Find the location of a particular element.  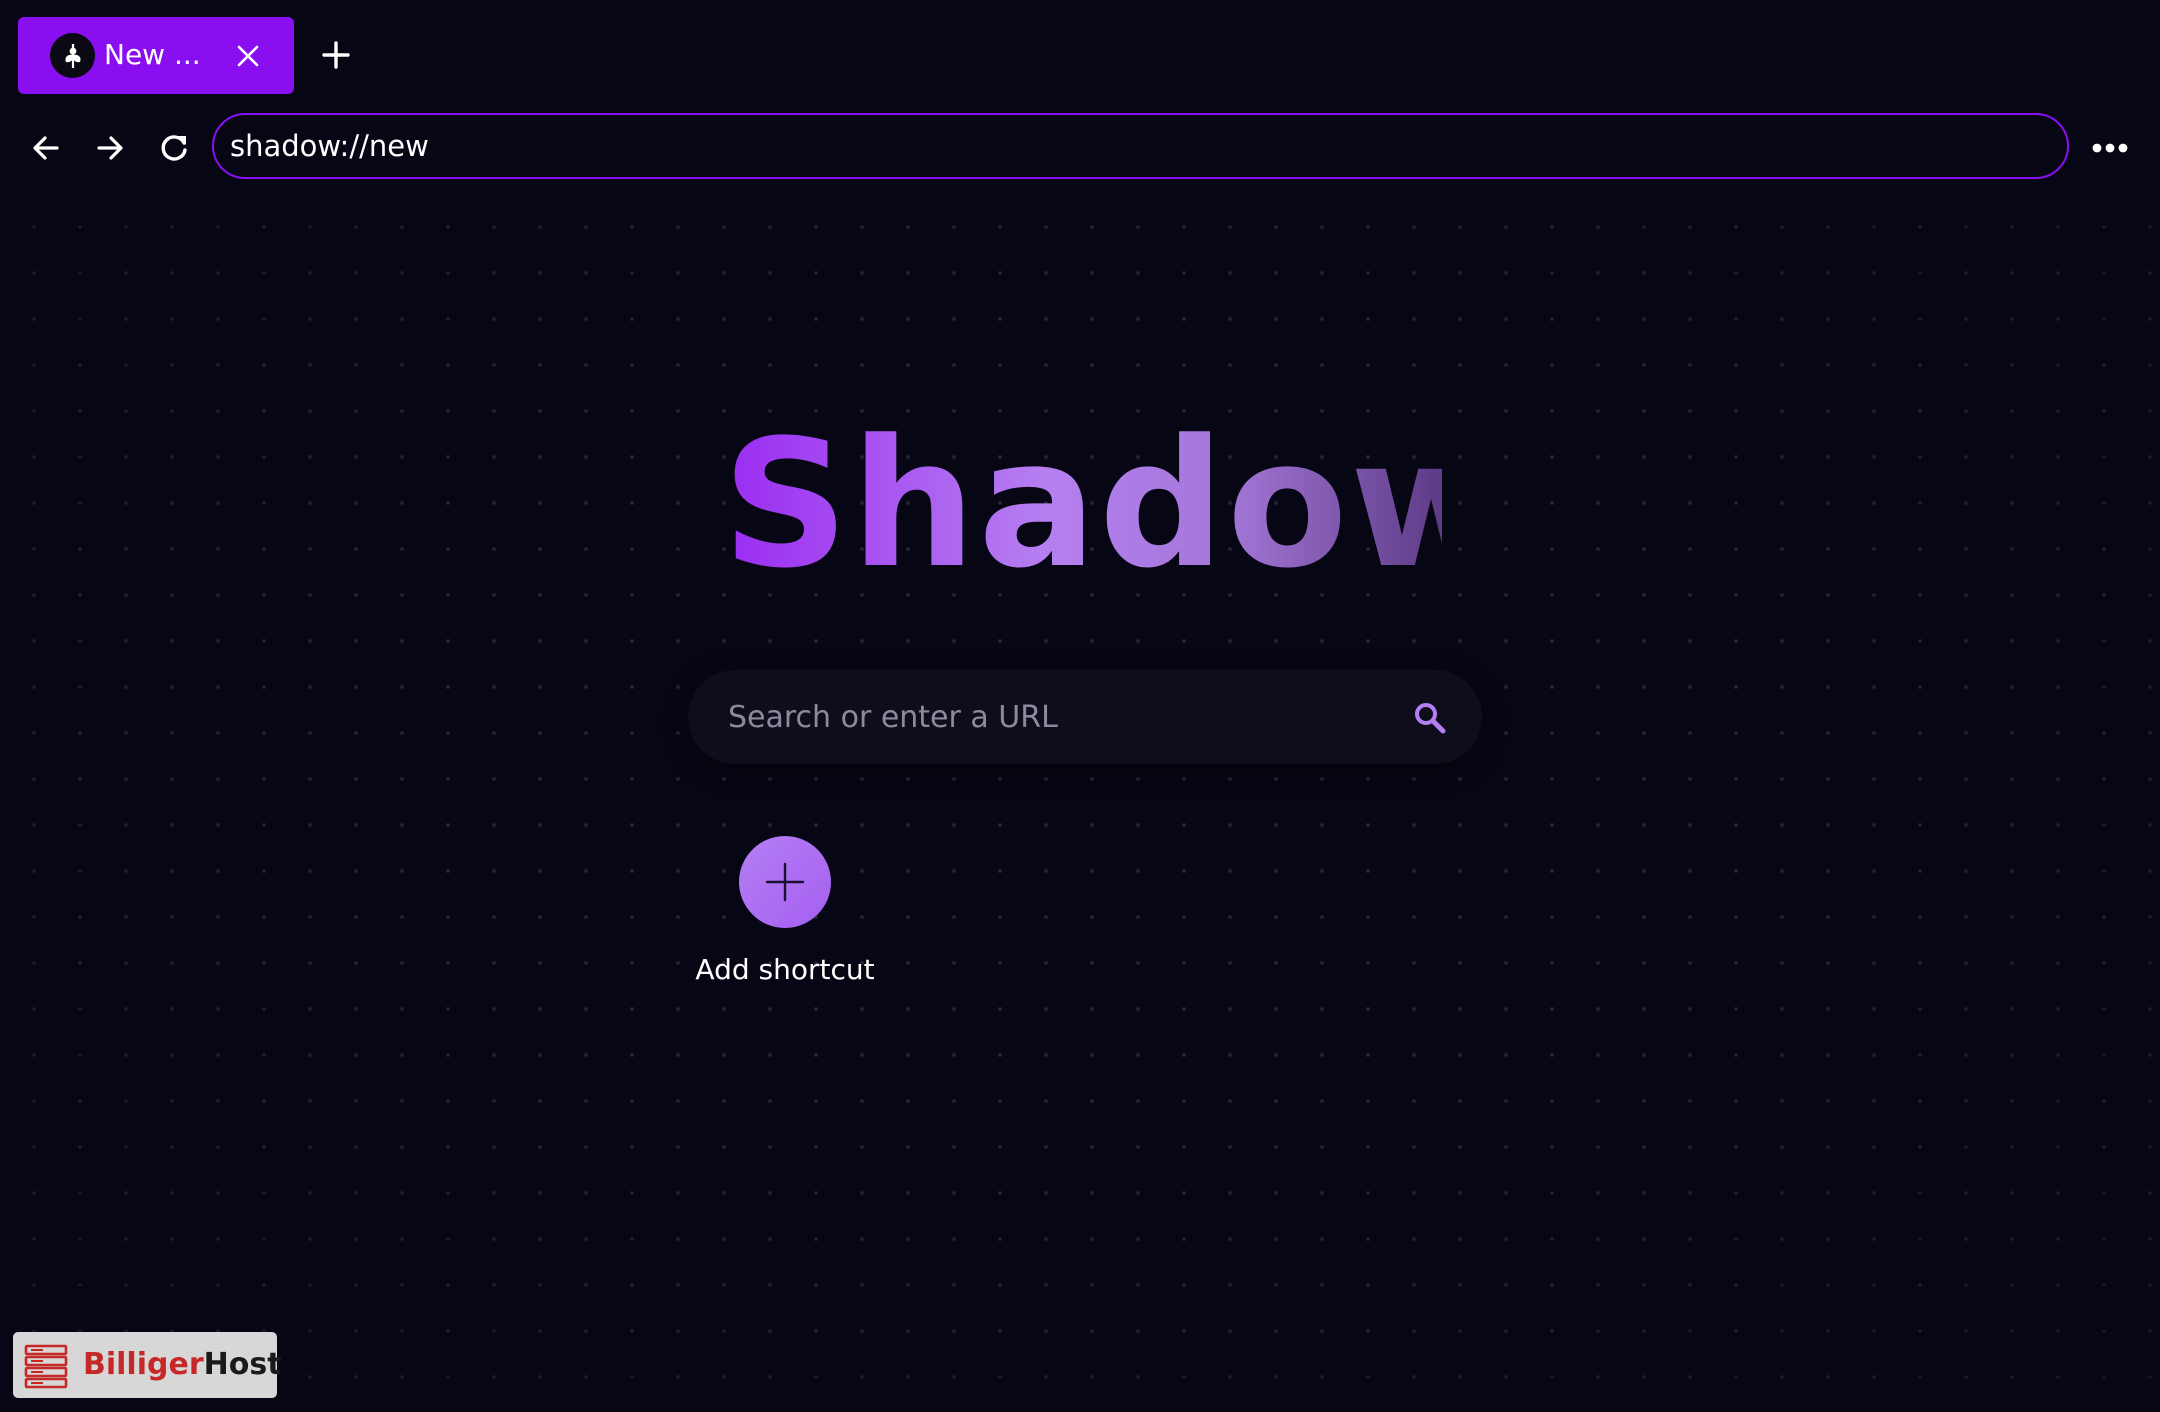

reload-icon is located at coordinates (174, 148).